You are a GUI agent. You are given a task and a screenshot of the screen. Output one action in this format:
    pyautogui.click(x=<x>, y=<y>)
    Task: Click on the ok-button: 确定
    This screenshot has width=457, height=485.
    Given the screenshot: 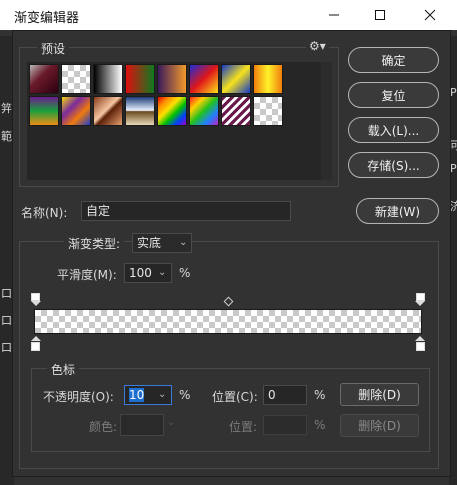 What is the action you would take?
    pyautogui.click(x=393, y=60)
    